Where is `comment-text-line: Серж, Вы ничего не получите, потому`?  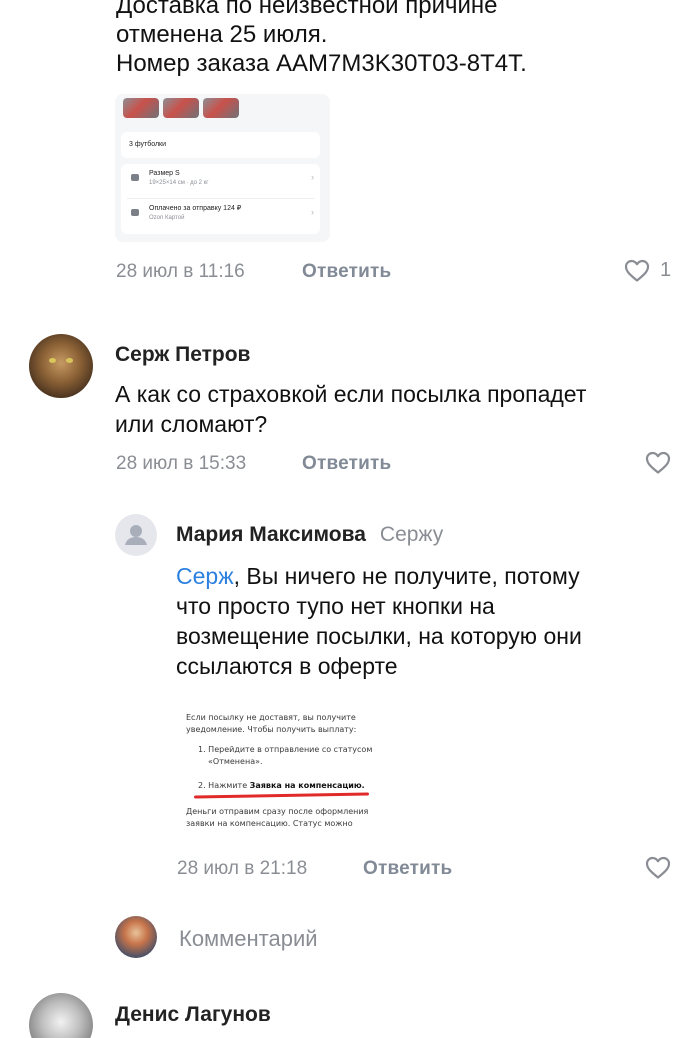
comment-text-line: Серж, Вы ничего не получите, потому is located at coordinates (431, 576).